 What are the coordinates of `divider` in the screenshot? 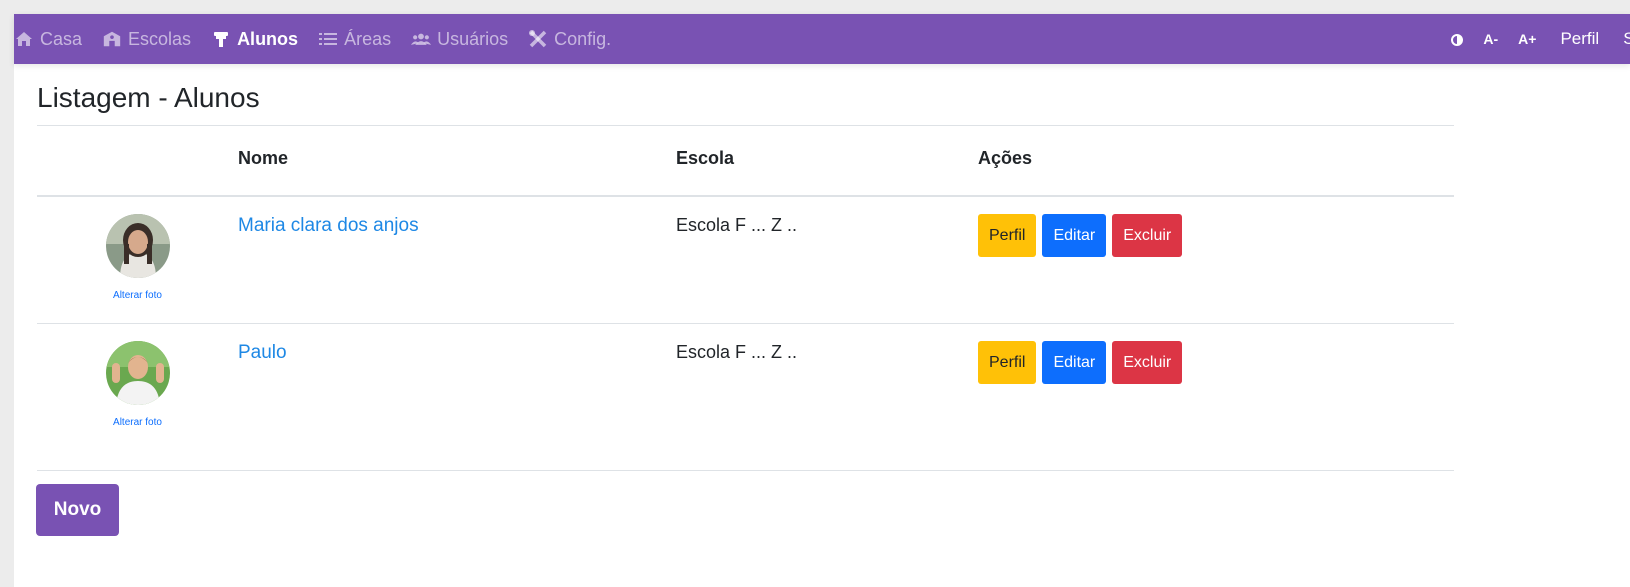 It's located at (745, 125).